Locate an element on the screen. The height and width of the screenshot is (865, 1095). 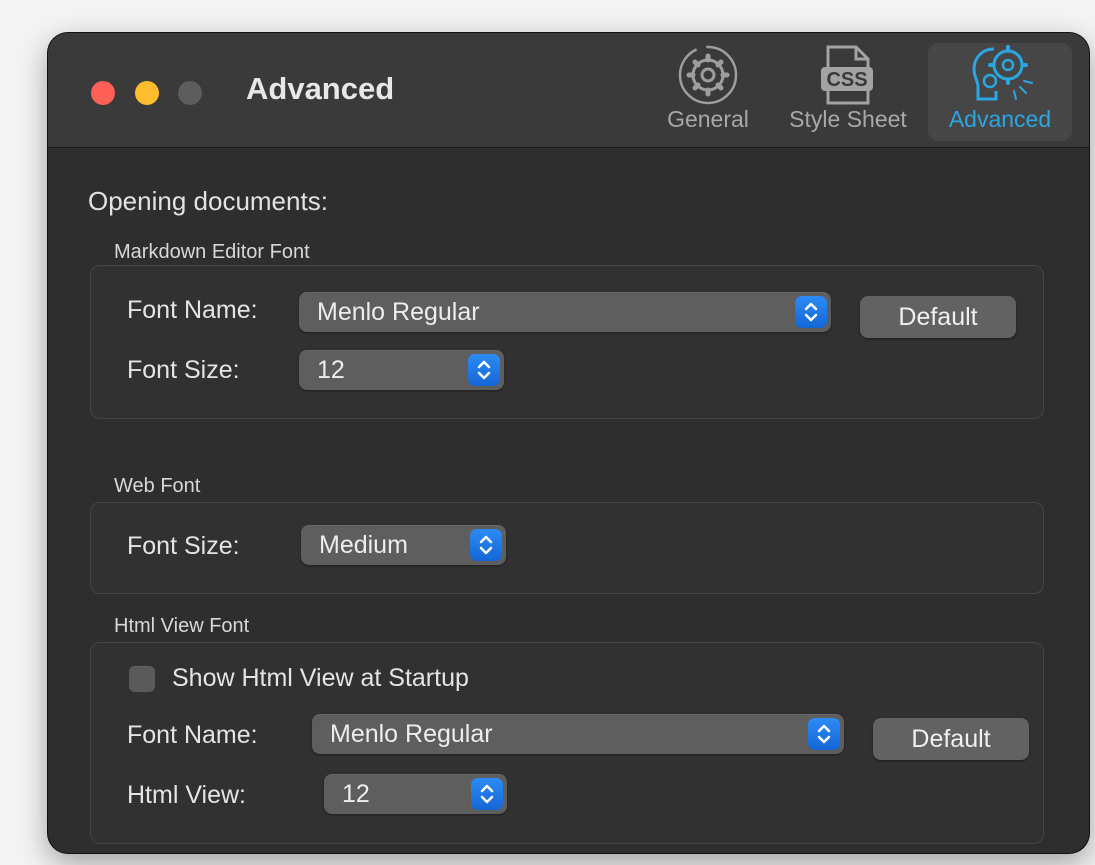
gear-icon is located at coordinates (708, 75).